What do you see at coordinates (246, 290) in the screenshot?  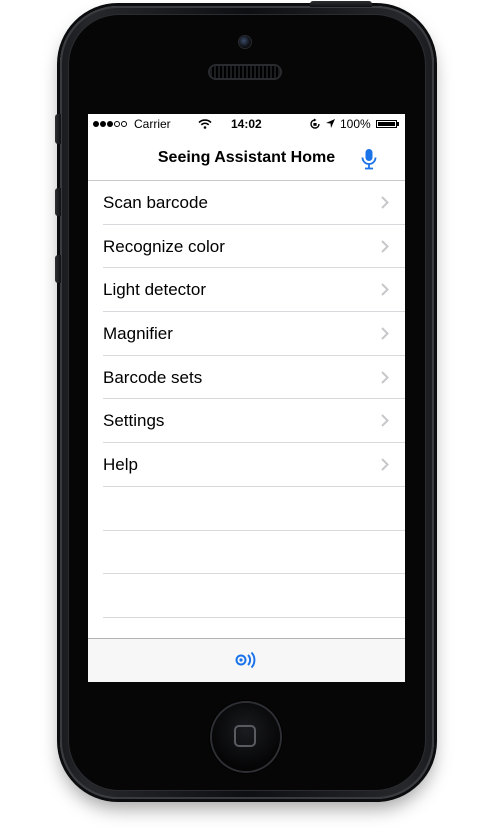 I see `menu-item-light-detector: Light detector` at bounding box center [246, 290].